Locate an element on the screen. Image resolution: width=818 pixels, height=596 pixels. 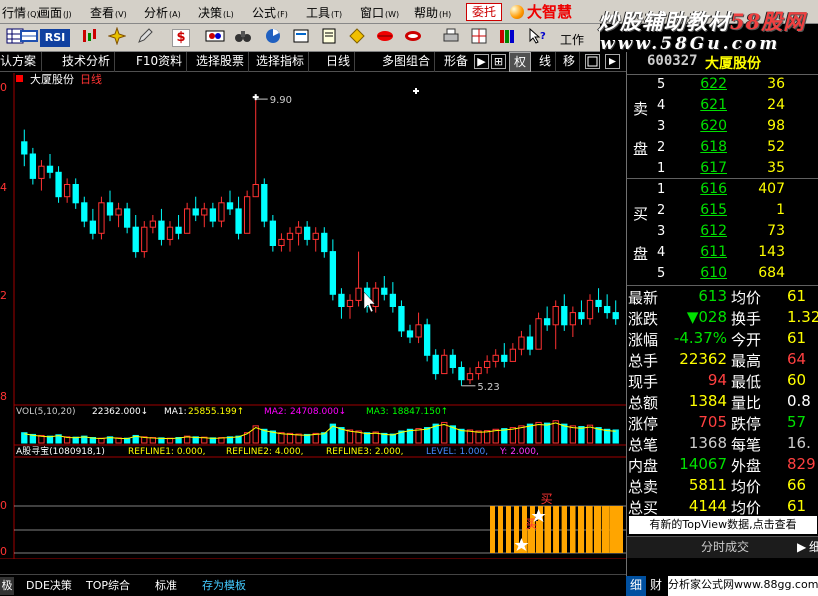
arrow-right-icon: ▶ is located at coordinates (801, 547).